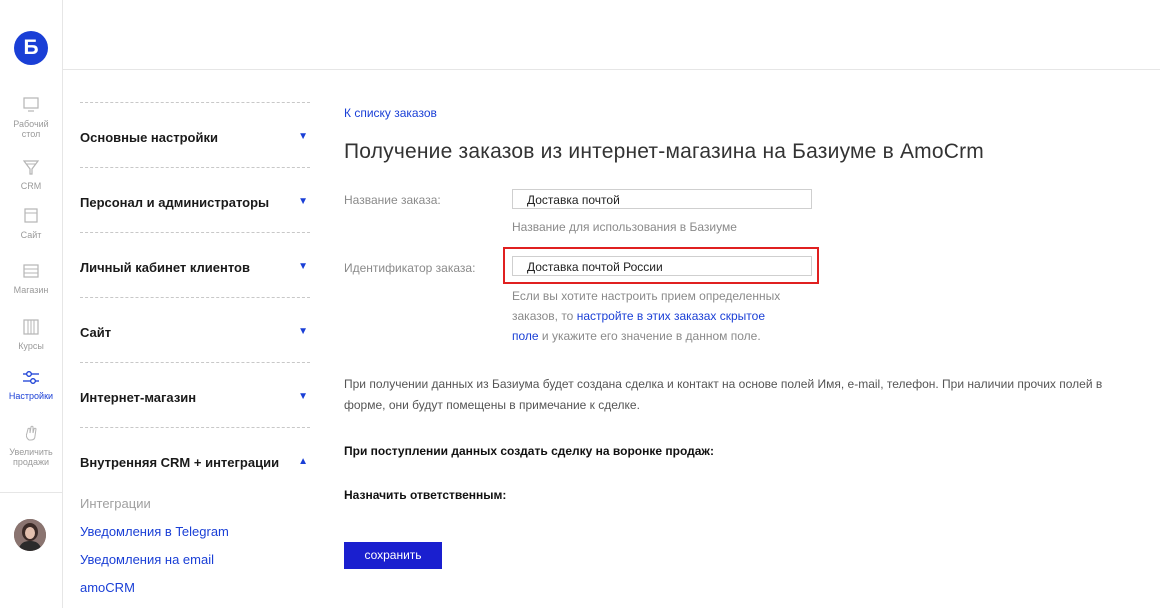 The image size is (1160, 608). I want to click on order-name-hint: Название для использования в Базиуме, so click(624, 227).